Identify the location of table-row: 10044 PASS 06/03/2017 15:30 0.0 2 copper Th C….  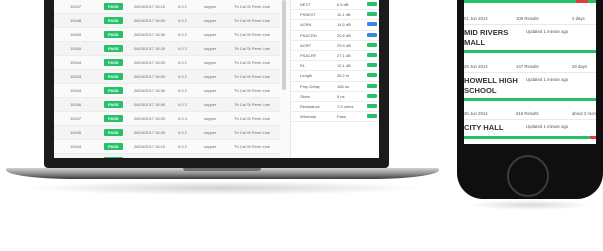
(167, 91).